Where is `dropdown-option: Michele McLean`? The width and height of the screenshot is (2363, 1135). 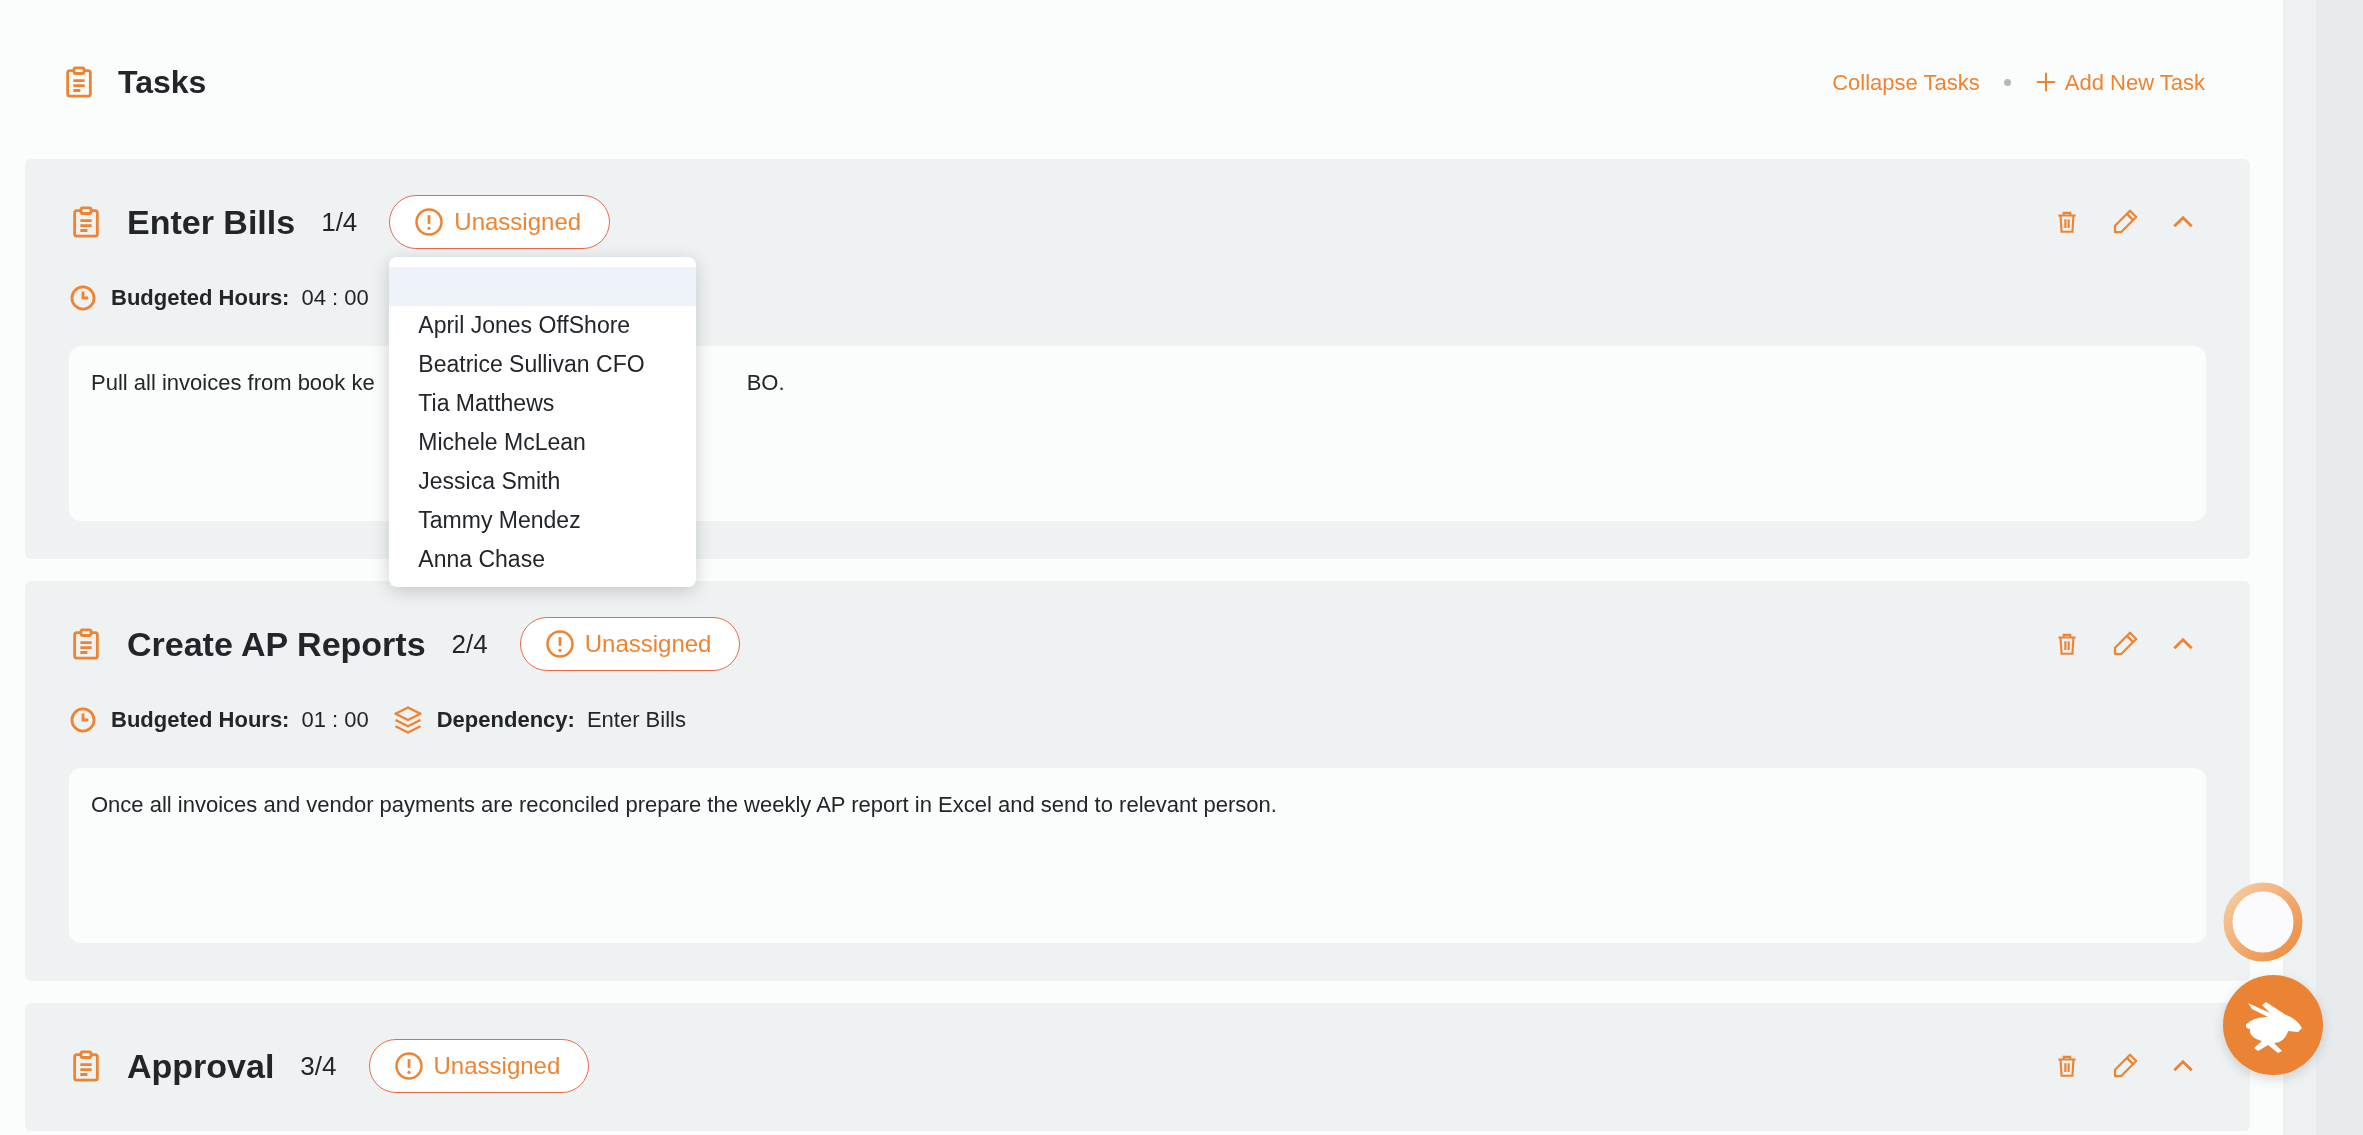 dropdown-option: Michele McLean is located at coordinates (543, 442).